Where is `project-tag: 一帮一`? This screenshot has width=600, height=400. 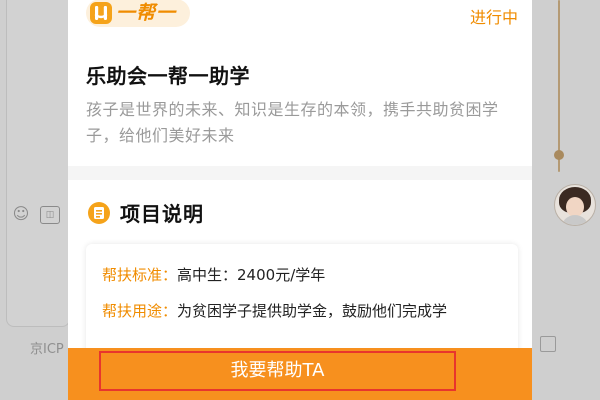
project-tag: 一帮一 is located at coordinates (138, 13).